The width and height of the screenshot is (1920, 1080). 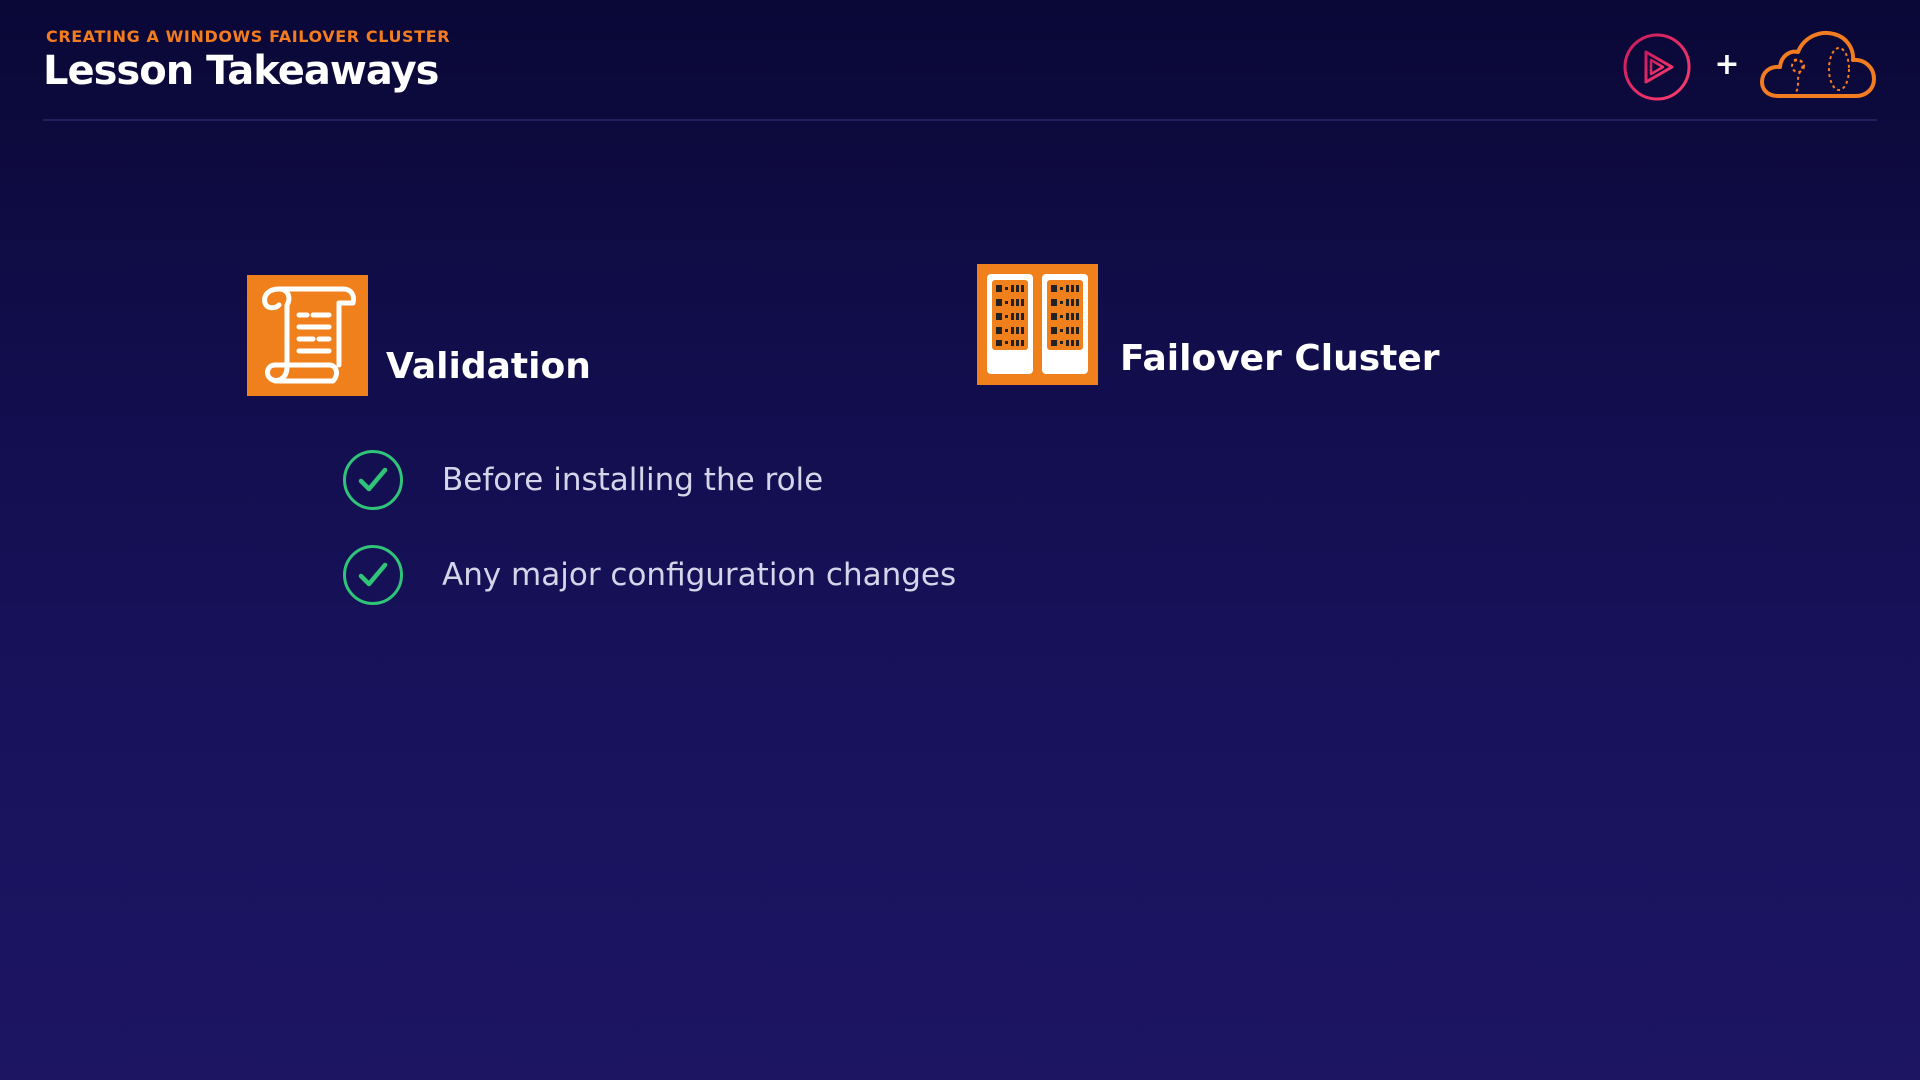 I want to click on server-rack-icon, so click(x=1037, y=324).